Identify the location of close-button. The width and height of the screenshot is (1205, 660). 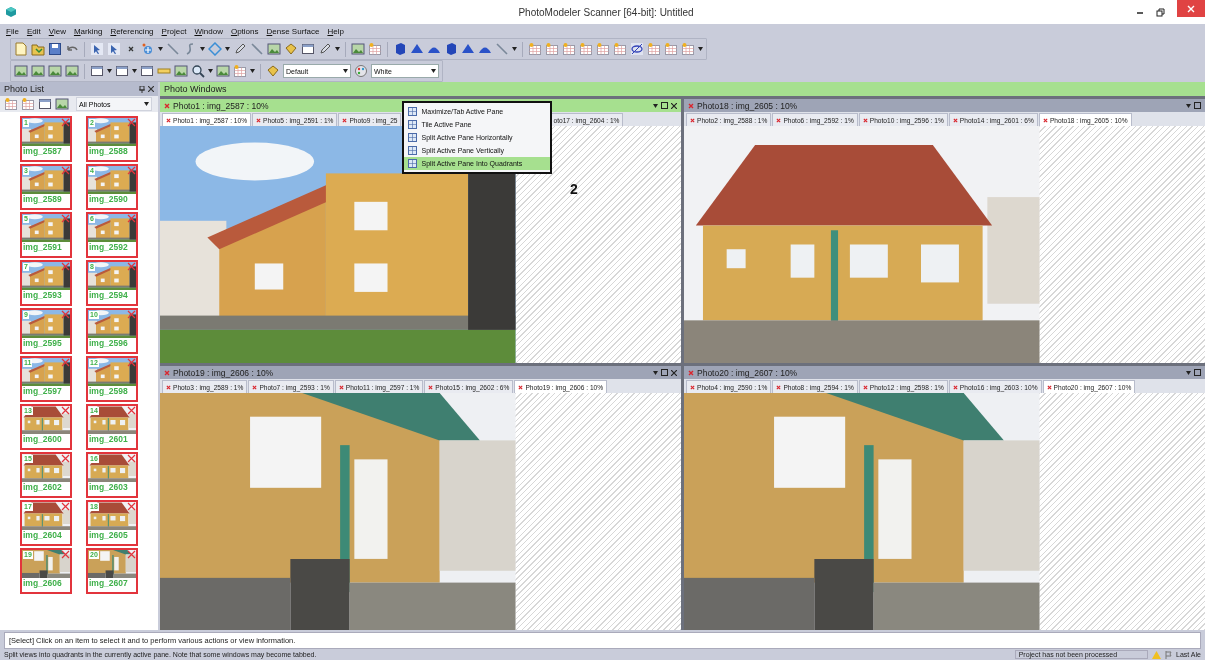
(1191, 8).